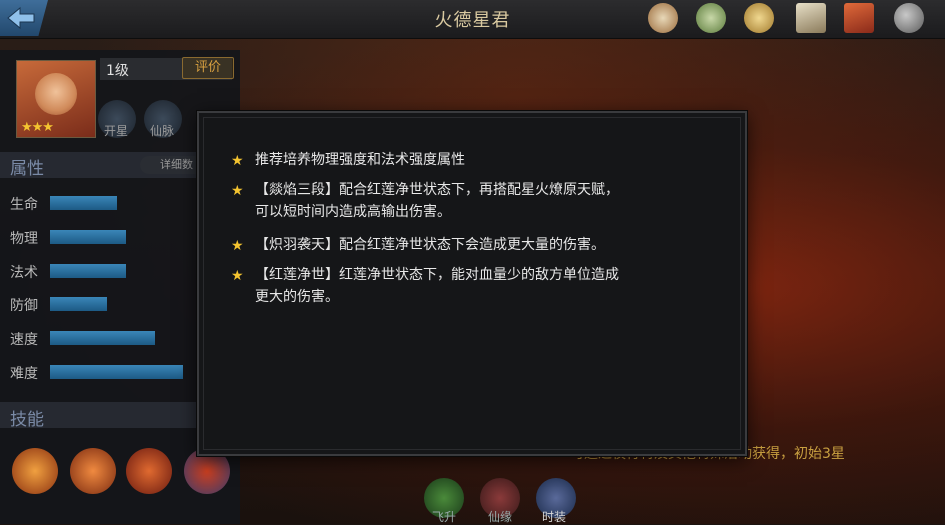 Image resolution: width=945 pixels, height=525 pixels. What do you see at coordinates (472, 19) in the screenshot?
I see `top-bar: 火德星君` at bounding box center [472, 19].